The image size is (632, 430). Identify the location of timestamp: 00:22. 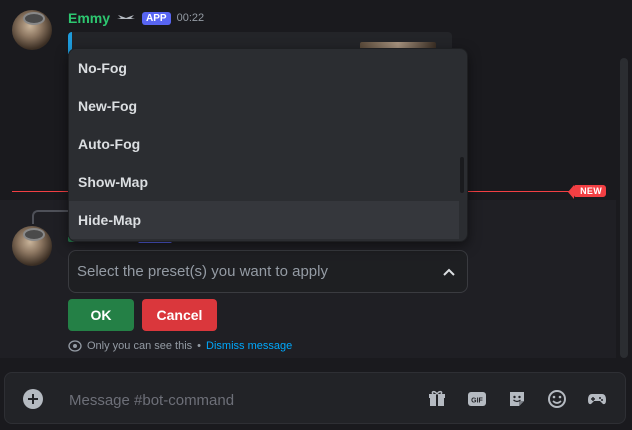
(191, 18).